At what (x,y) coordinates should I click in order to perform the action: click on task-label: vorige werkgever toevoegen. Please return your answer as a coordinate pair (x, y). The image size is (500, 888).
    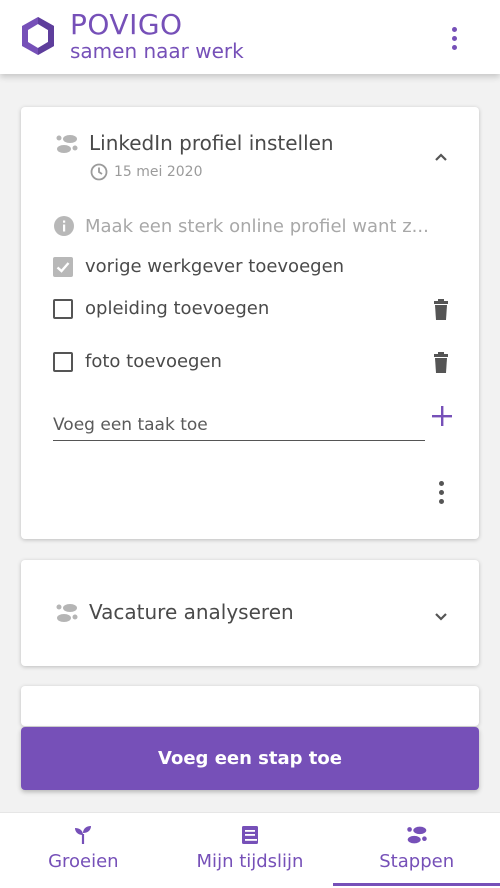
    Looking at the image, I should click on (215, 266).